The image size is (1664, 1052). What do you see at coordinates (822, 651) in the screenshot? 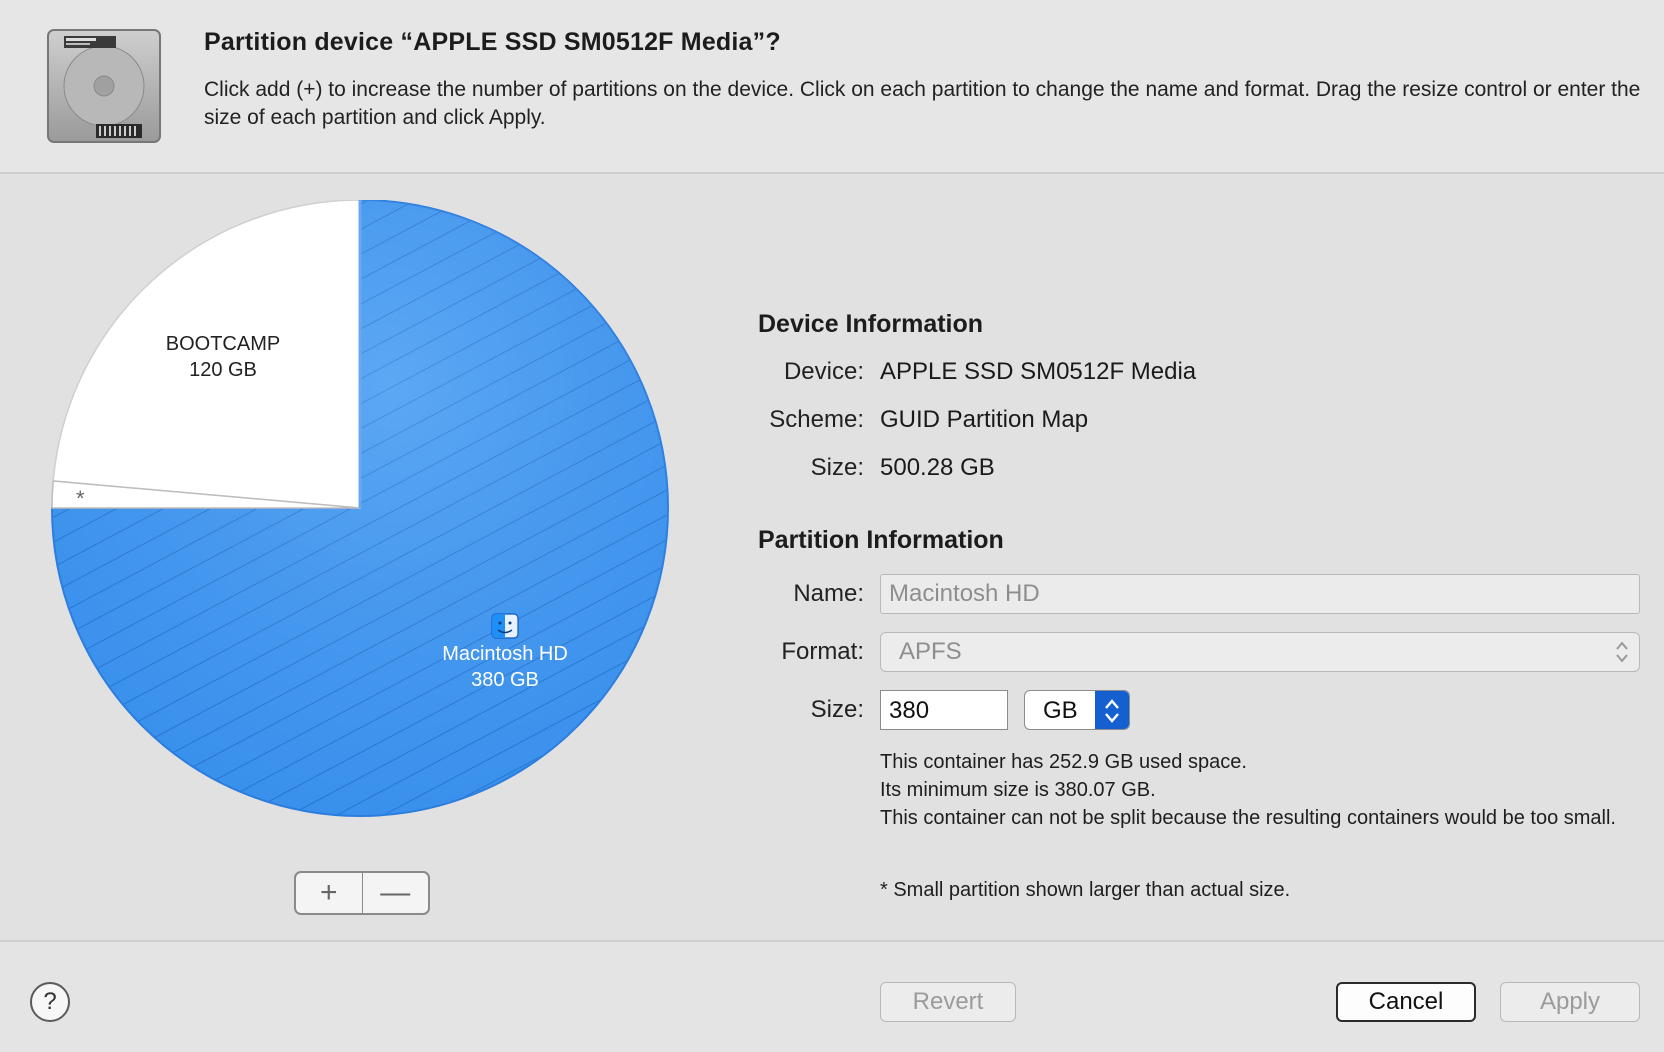
I see `format-label: Format:` at bounding box center [822, 651].